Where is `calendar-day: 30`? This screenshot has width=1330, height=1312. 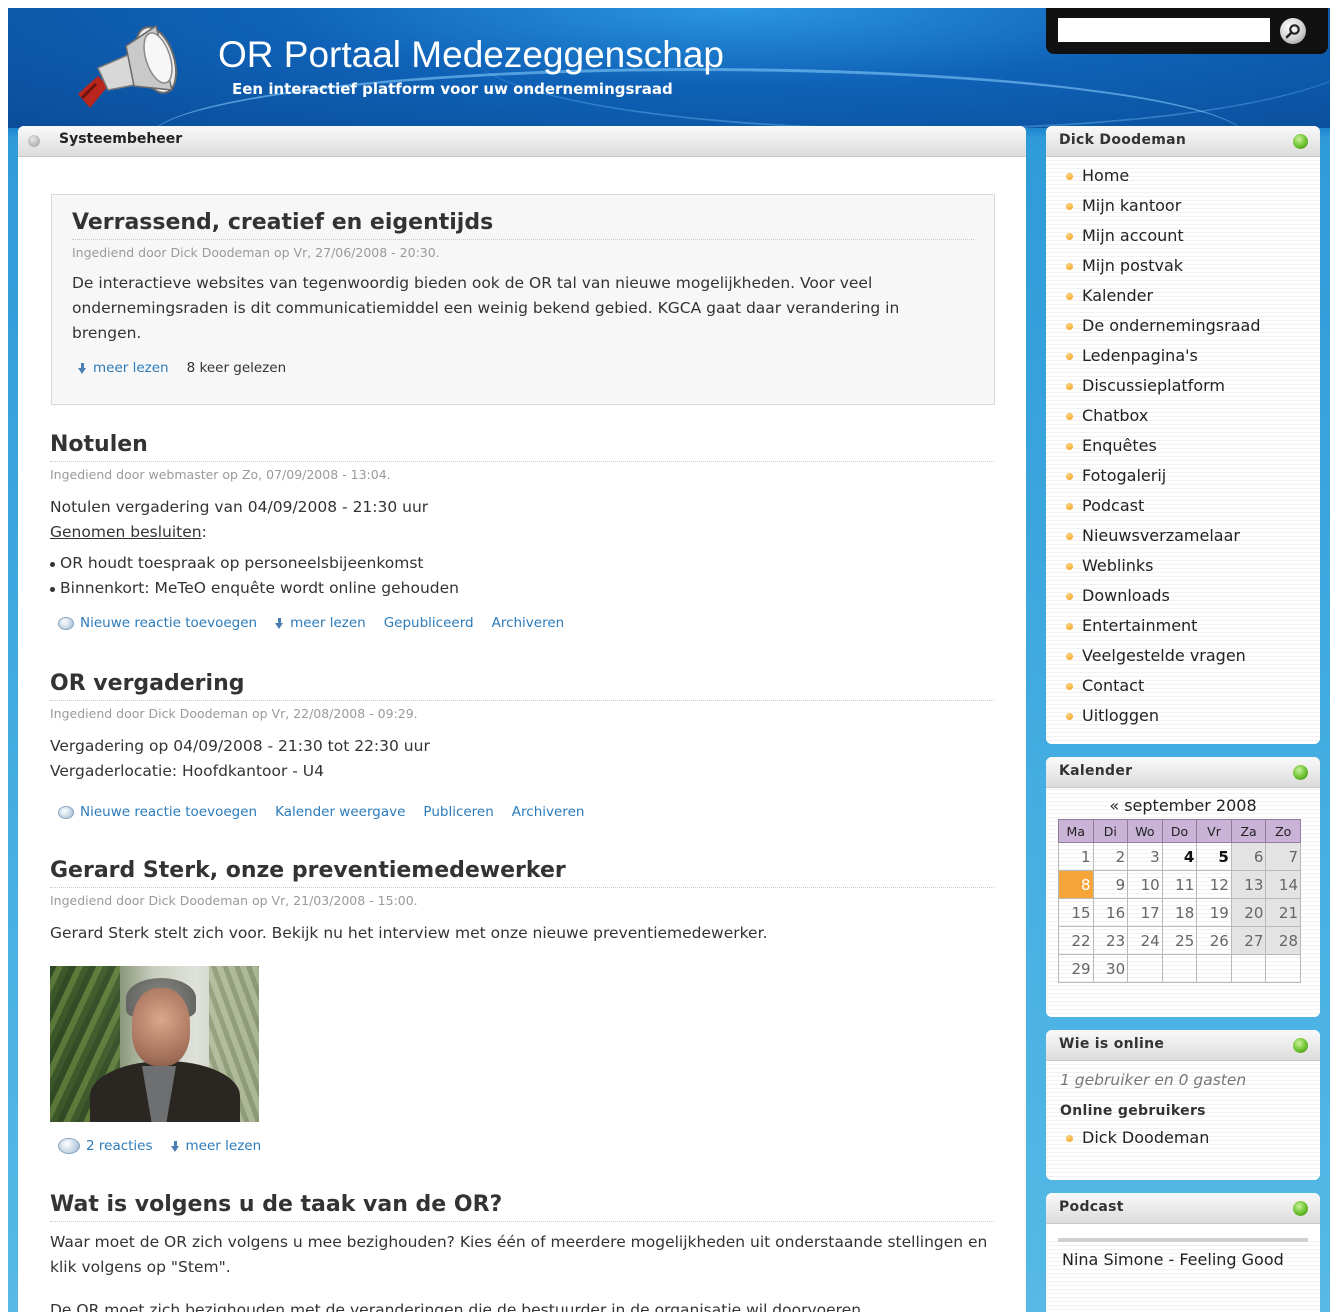
calendar-day: 30 is located at coordinates (1110, 968).